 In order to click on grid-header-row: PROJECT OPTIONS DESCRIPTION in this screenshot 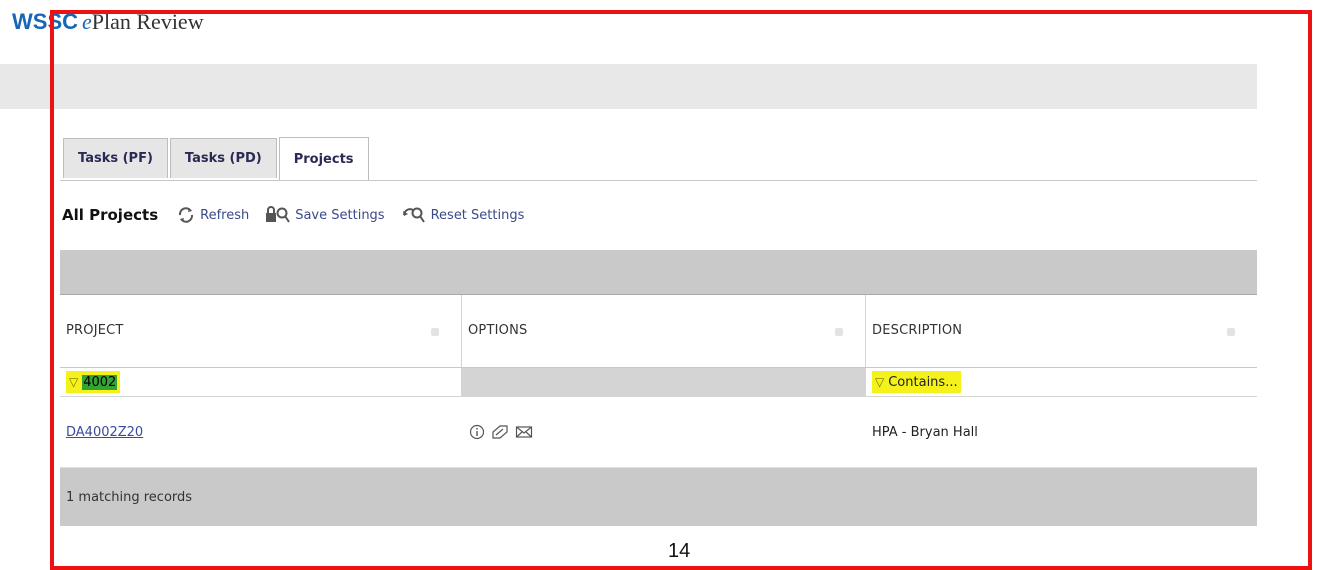, I will do `click(658, 331)`.